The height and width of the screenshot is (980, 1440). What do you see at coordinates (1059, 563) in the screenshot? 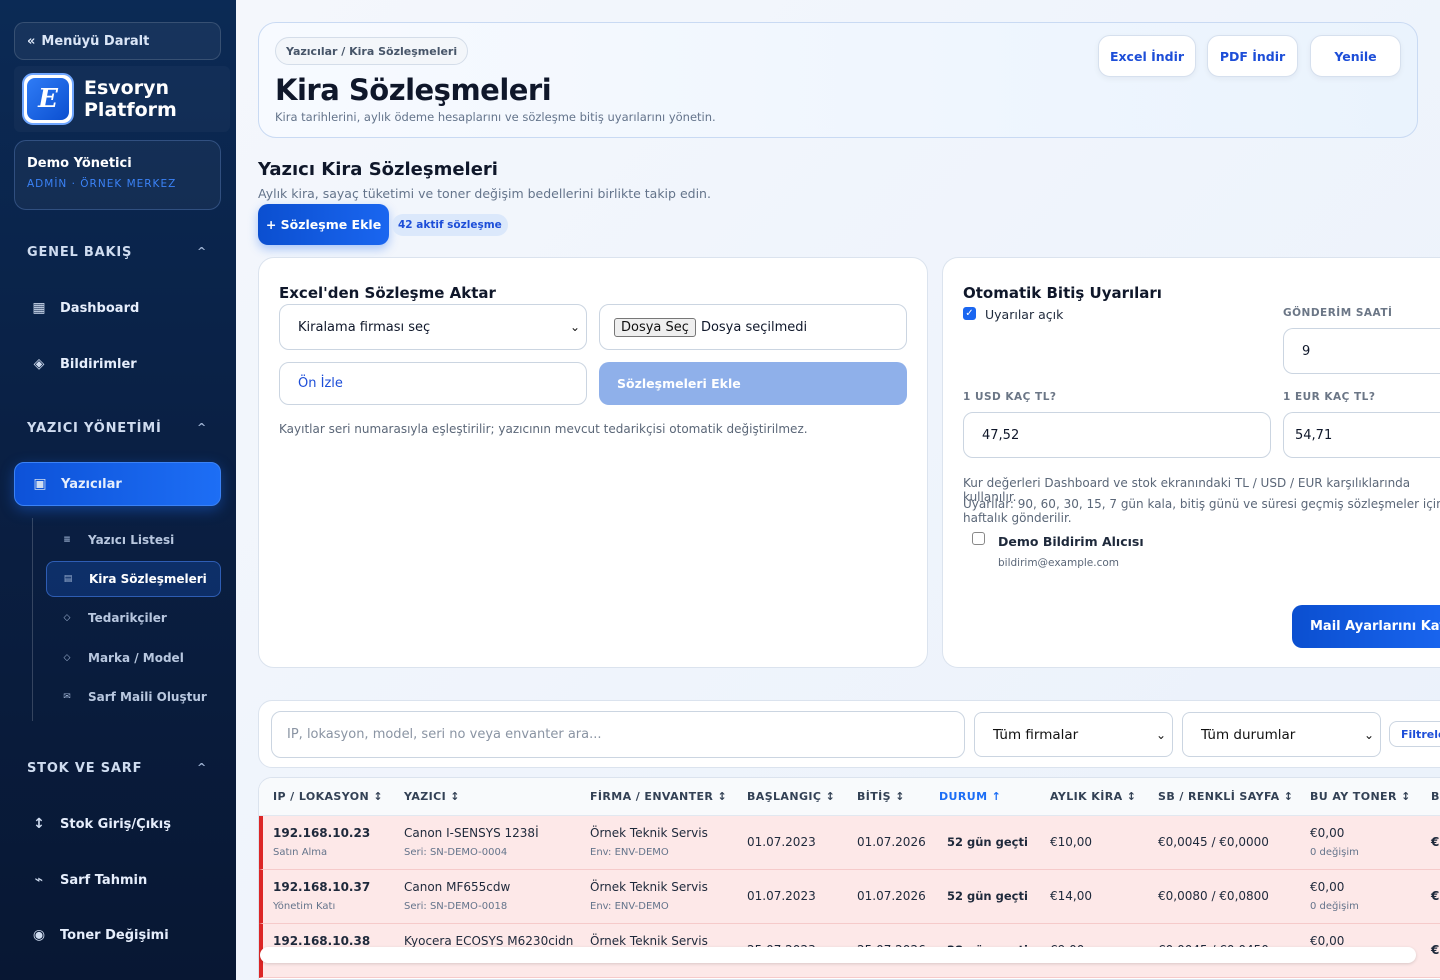
I see `recipient-email: bildirim@example.com` at bounding box center [1059, 563].